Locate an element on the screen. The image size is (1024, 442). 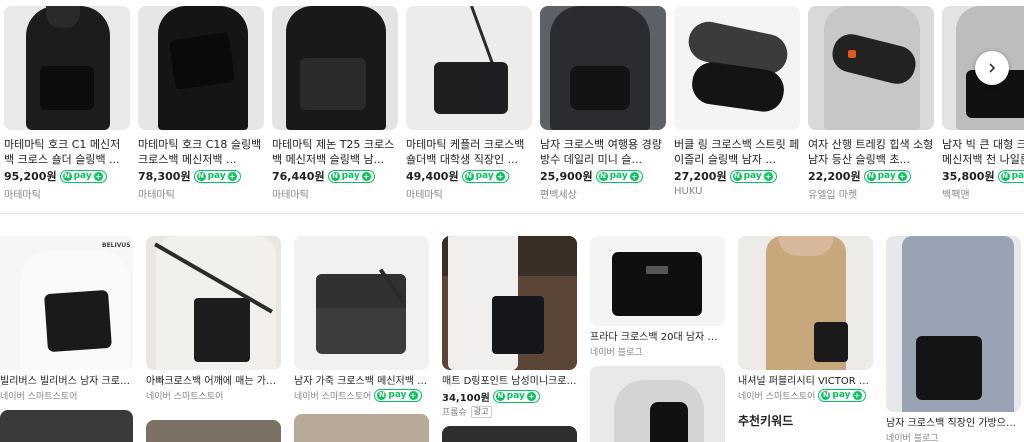
store-name: 백팩맨 is located at coordinates (983, 193).